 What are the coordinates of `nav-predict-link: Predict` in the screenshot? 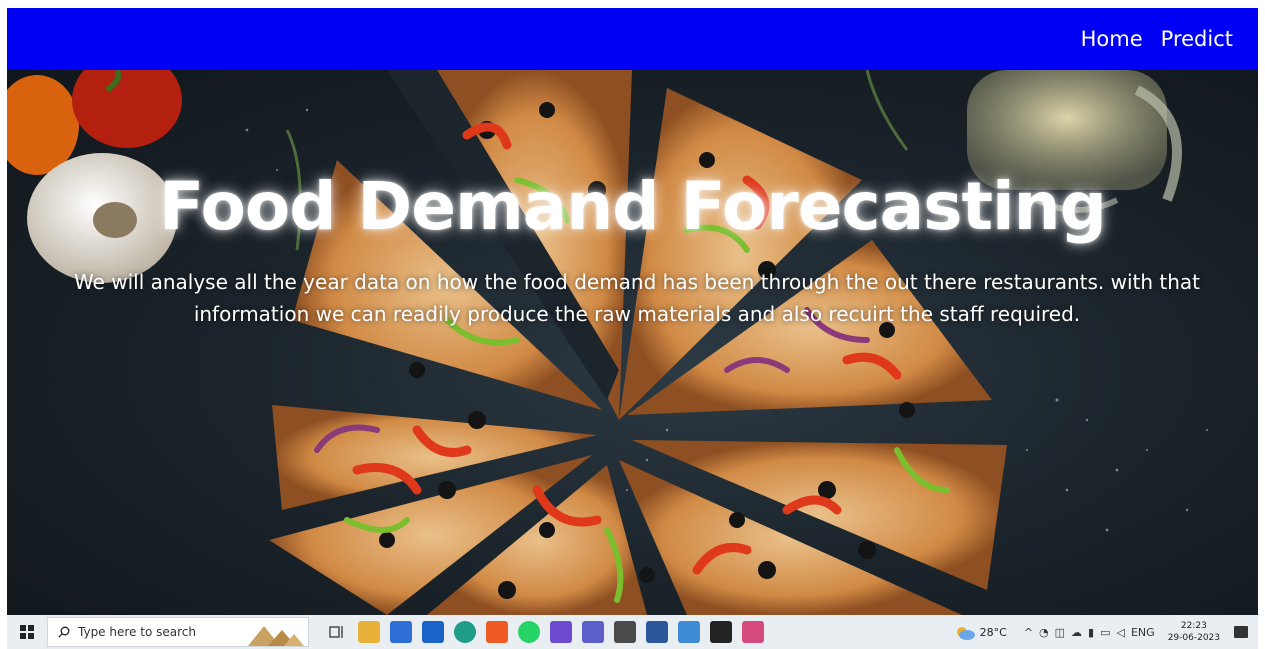 It's located at (1197, 39).